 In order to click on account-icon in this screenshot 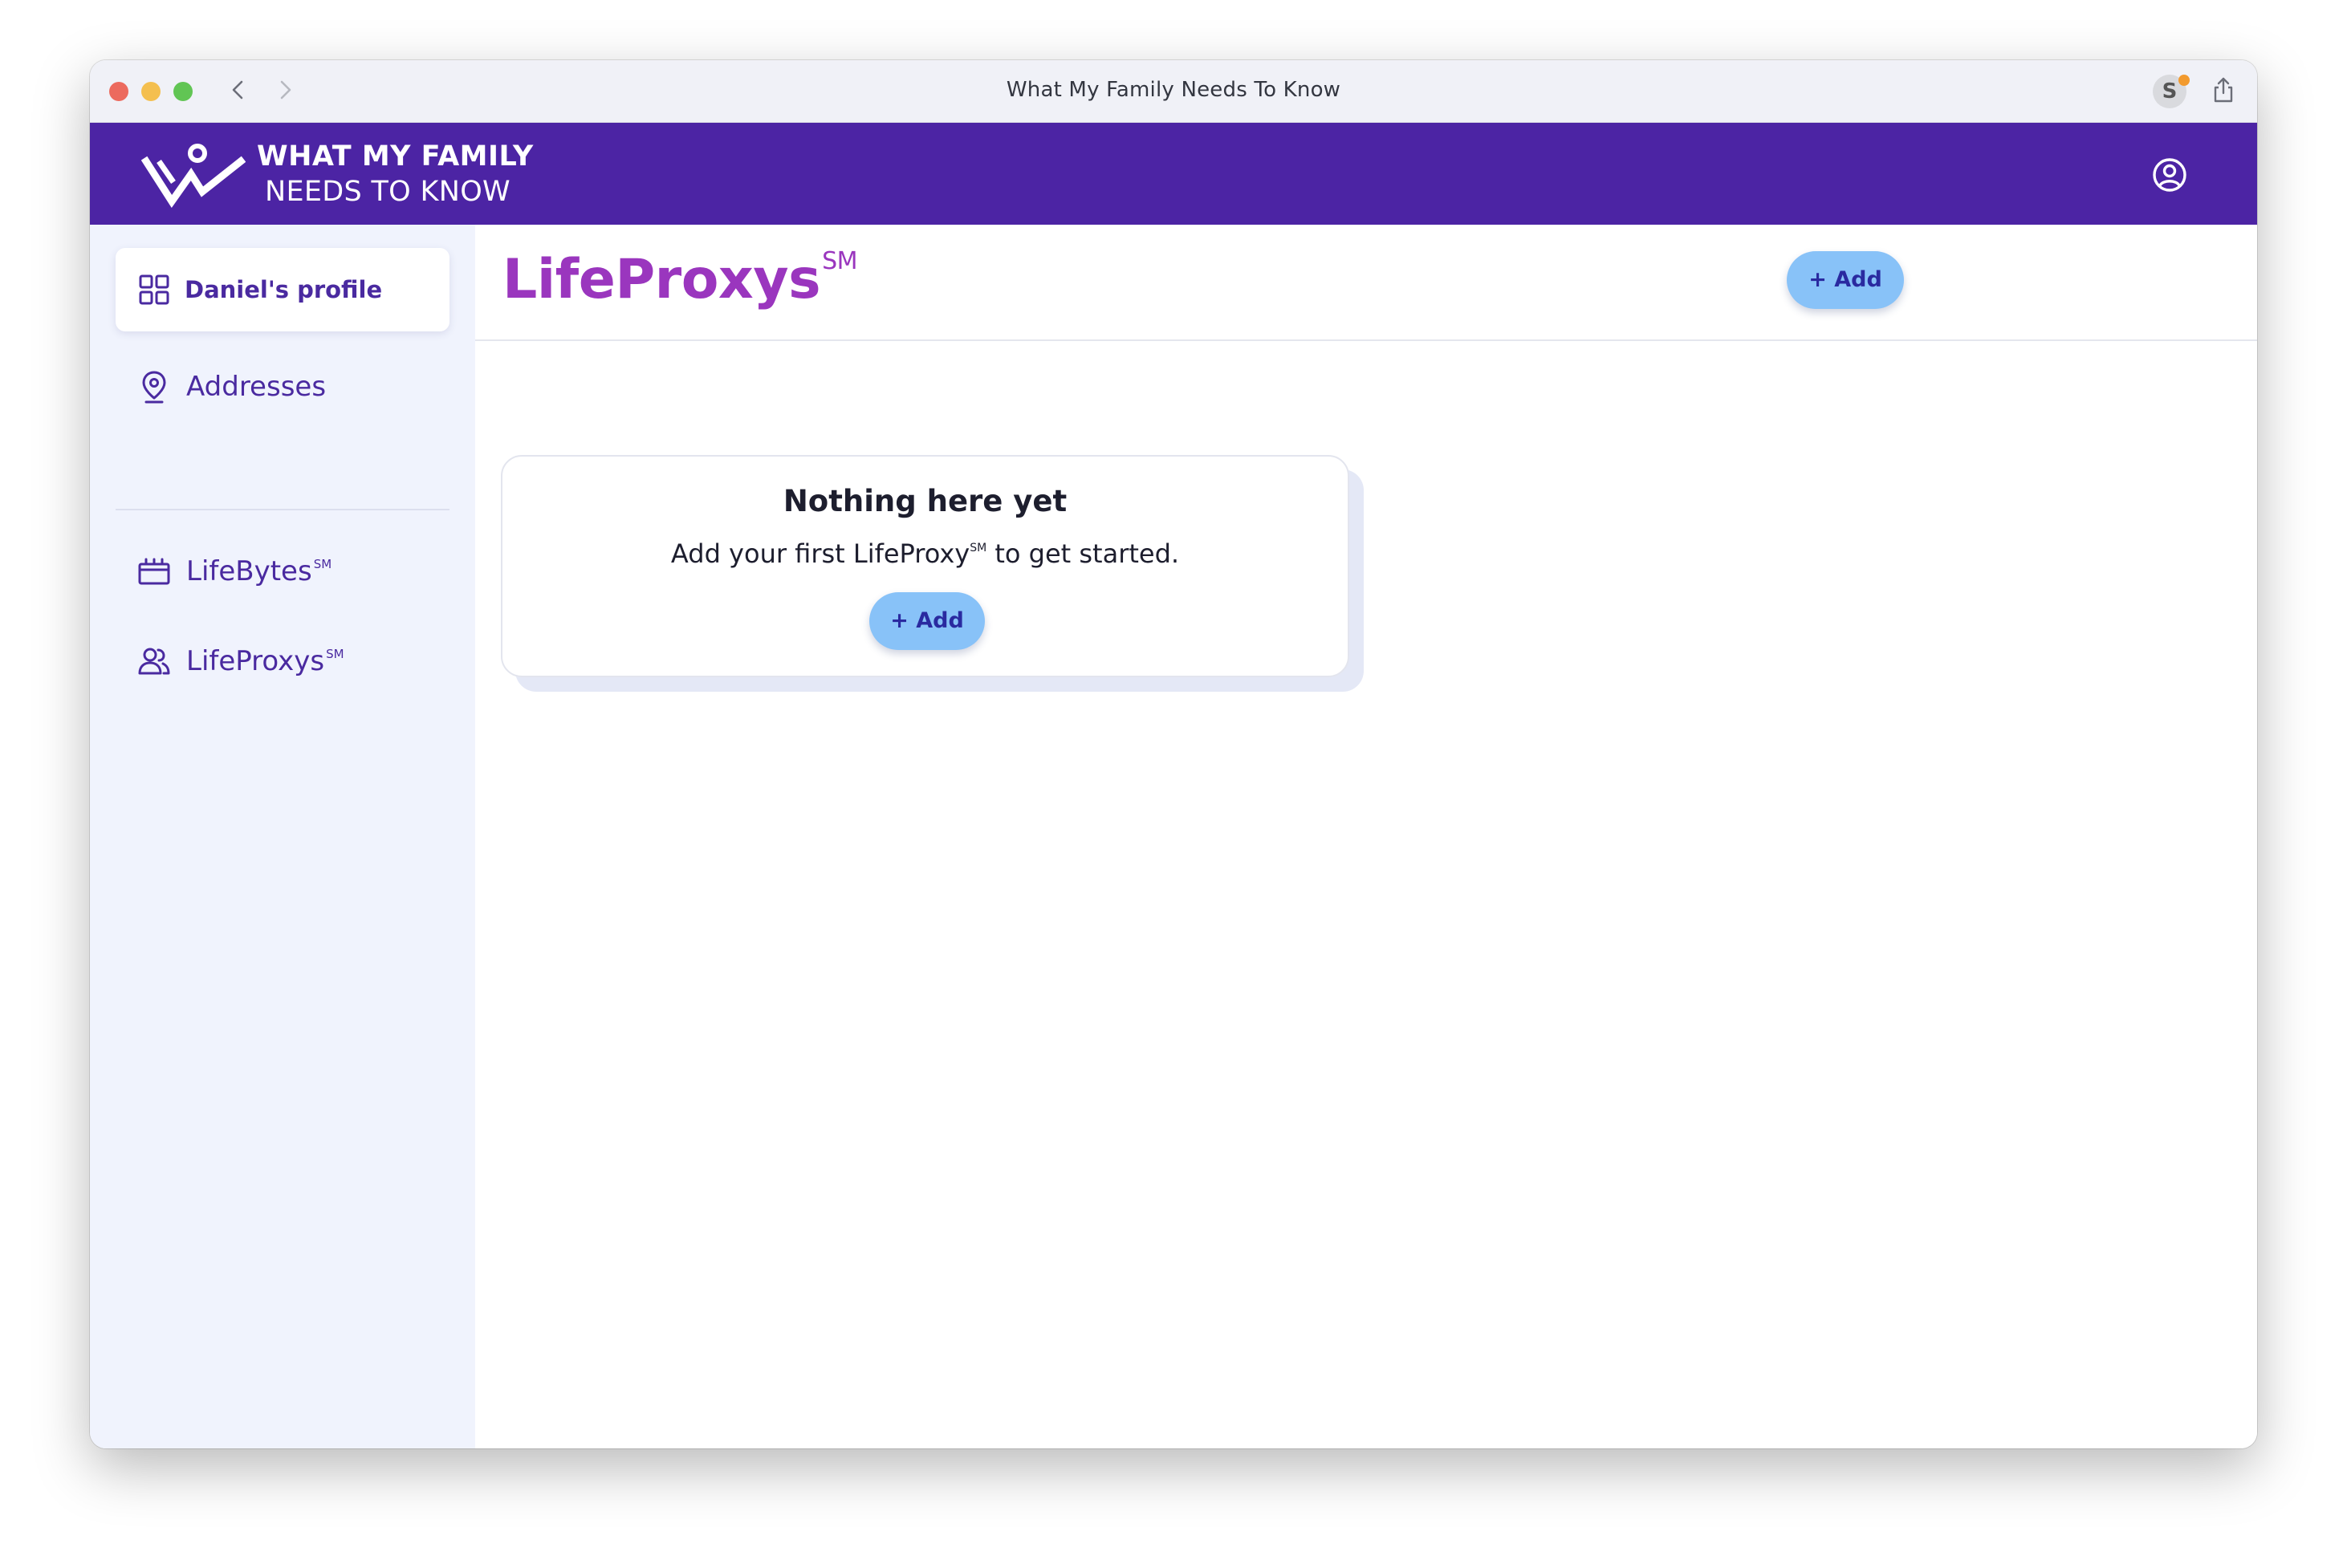, I will do `click(2169, 174)`.